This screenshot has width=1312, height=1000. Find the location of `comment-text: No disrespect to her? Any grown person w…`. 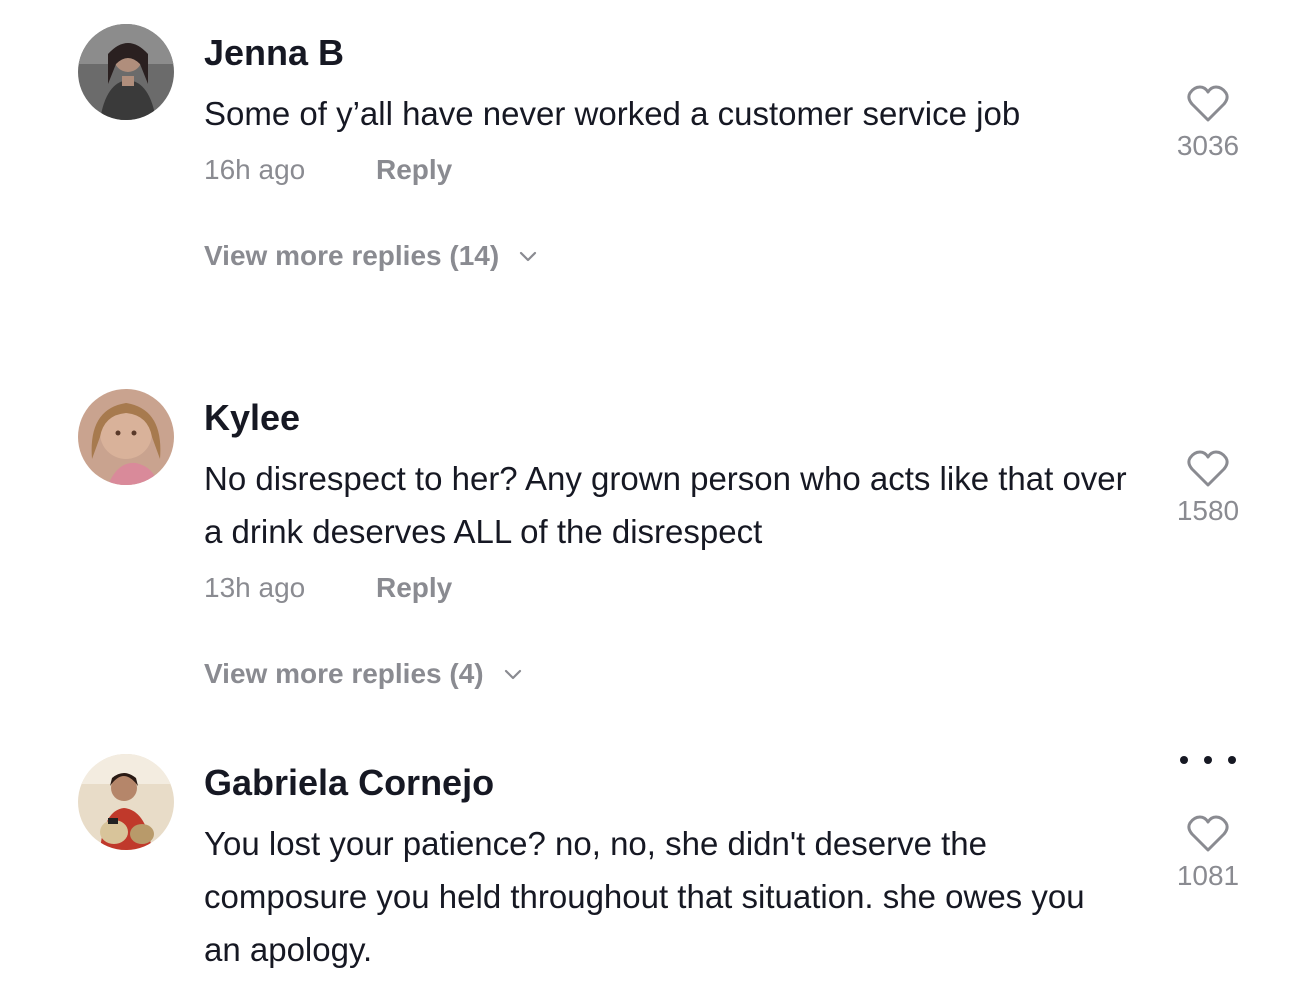

comment-text: No disrespect to her? Any grown person w… is located at coordinates (665, 505).